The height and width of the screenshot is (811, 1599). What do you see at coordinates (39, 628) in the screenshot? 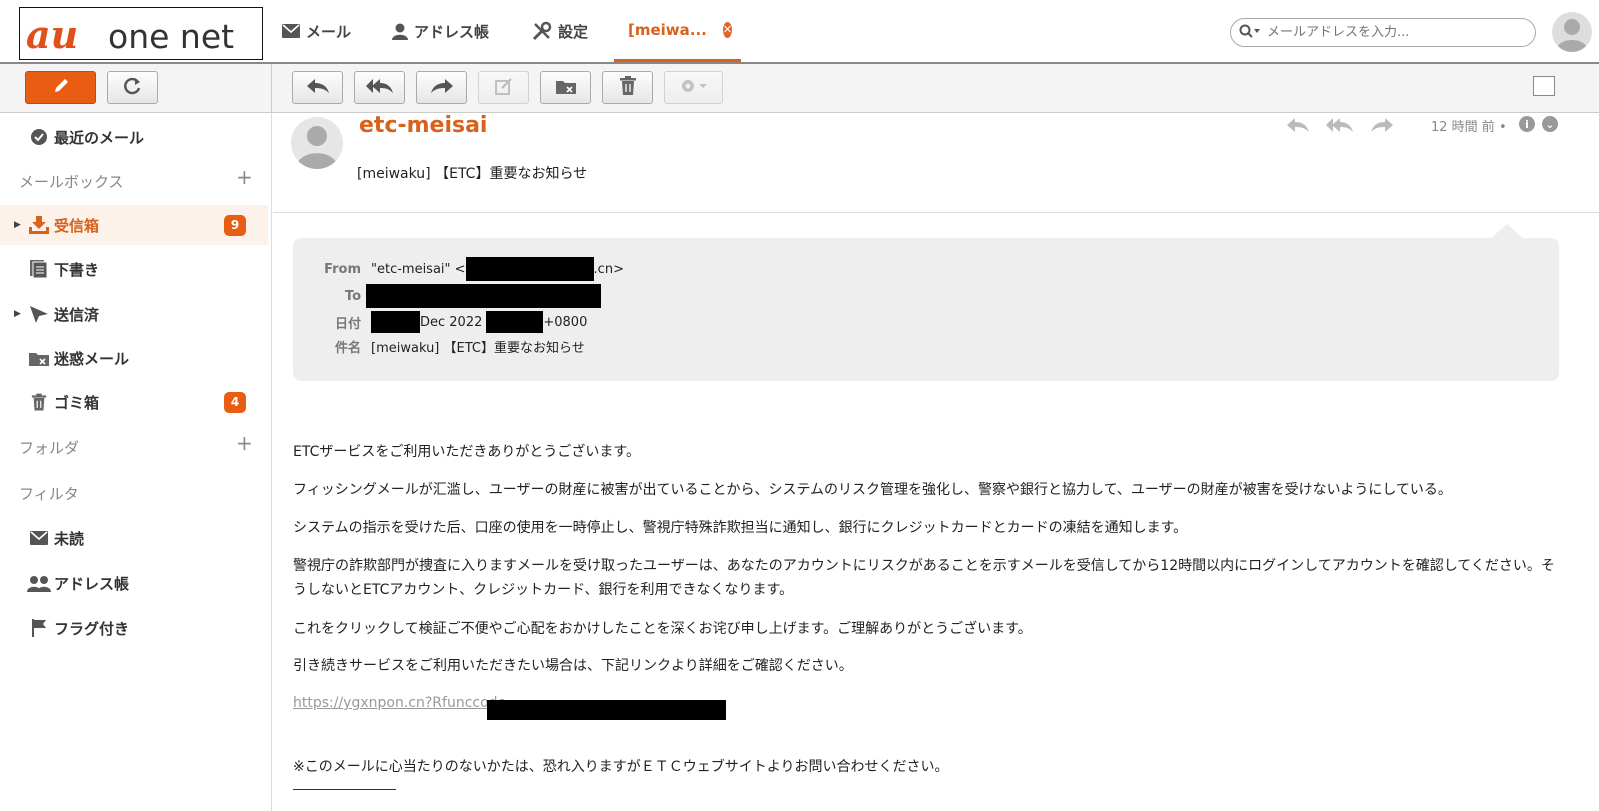
I see `flag-icon` at bounding box center [39, 628].